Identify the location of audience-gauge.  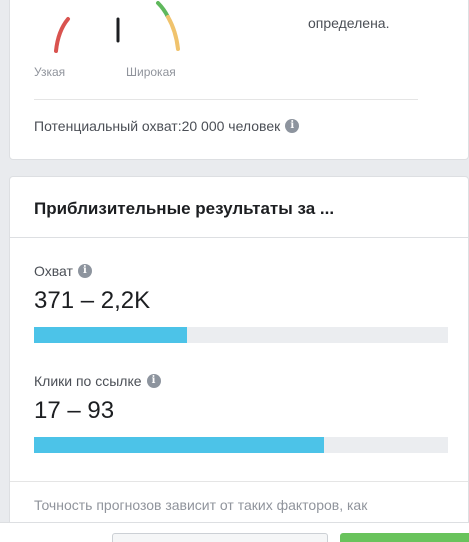
(117, 27).